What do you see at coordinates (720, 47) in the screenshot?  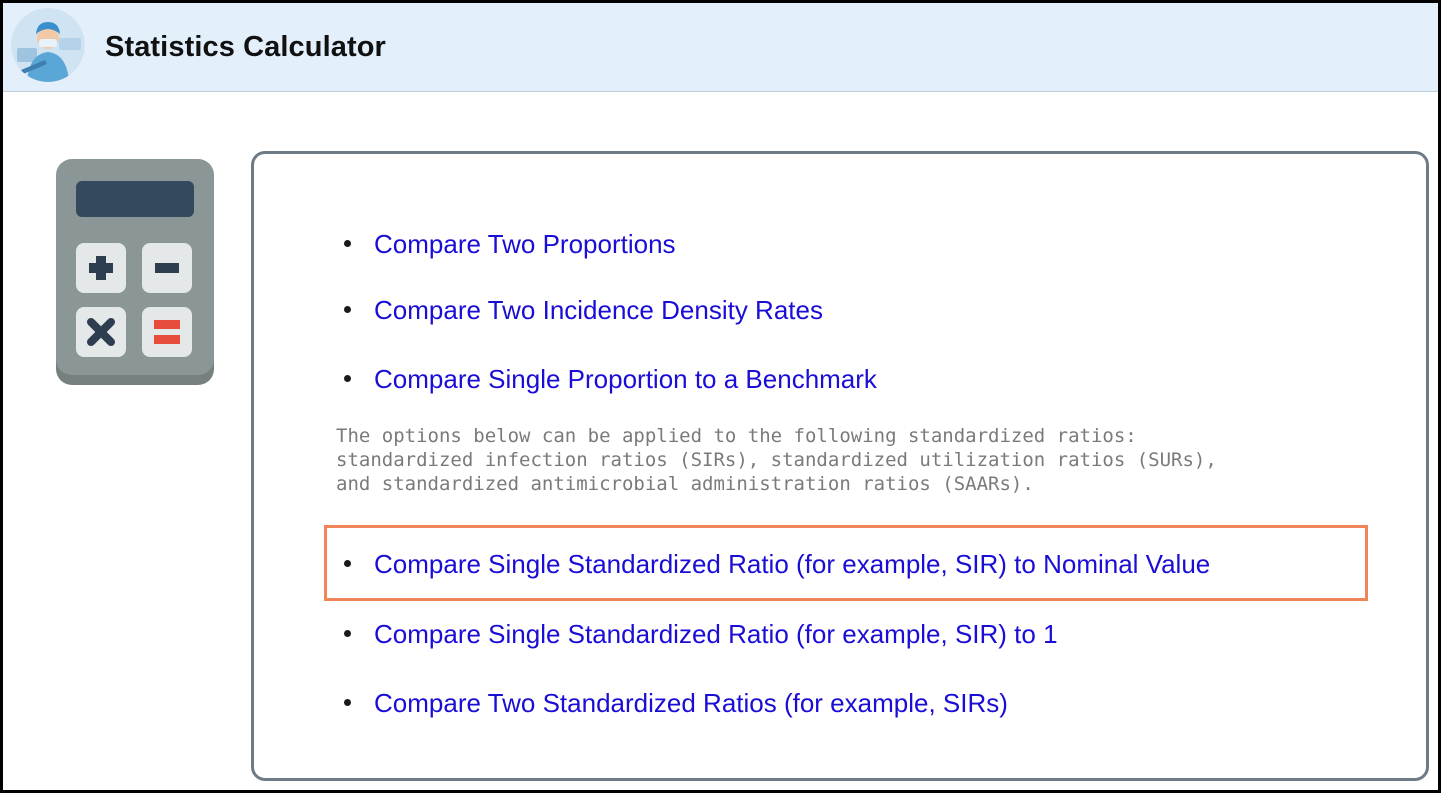 I see `title-bar: Statistics Calculator` at bounding box center [720, 47].